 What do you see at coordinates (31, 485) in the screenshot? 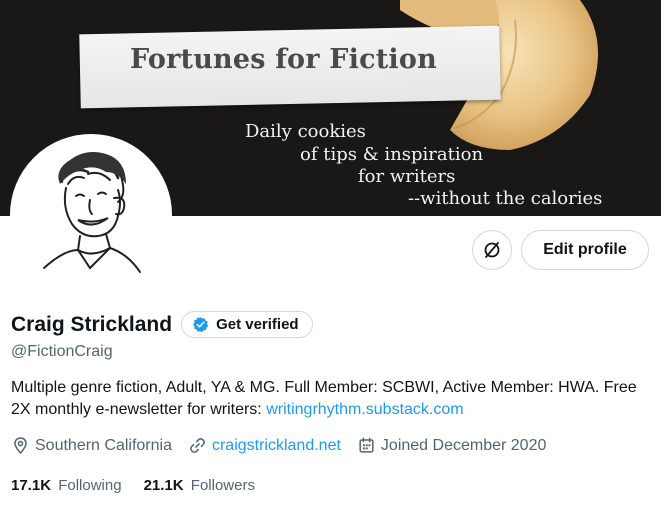
I see `following-count: 17.1K` at bounding box center [31, 485].